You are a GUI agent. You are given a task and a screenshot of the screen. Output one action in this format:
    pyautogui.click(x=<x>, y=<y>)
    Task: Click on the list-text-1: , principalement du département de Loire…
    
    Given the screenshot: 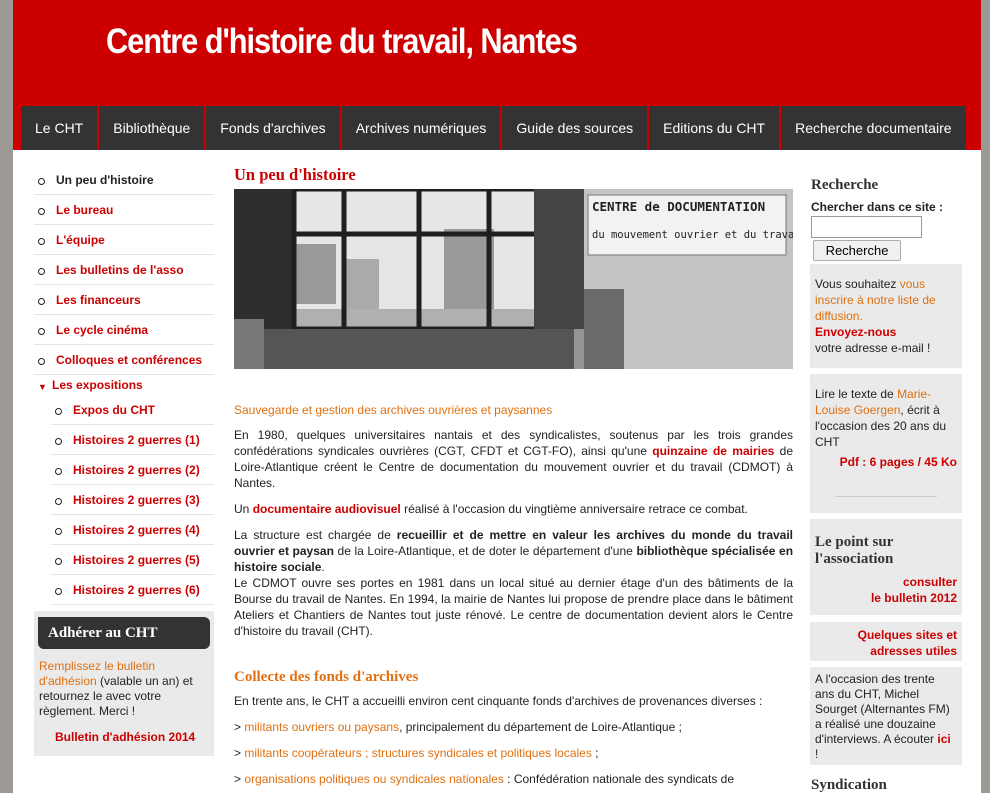 What is the action you would take?
    pyautogui.click(x=540, y=727)
    